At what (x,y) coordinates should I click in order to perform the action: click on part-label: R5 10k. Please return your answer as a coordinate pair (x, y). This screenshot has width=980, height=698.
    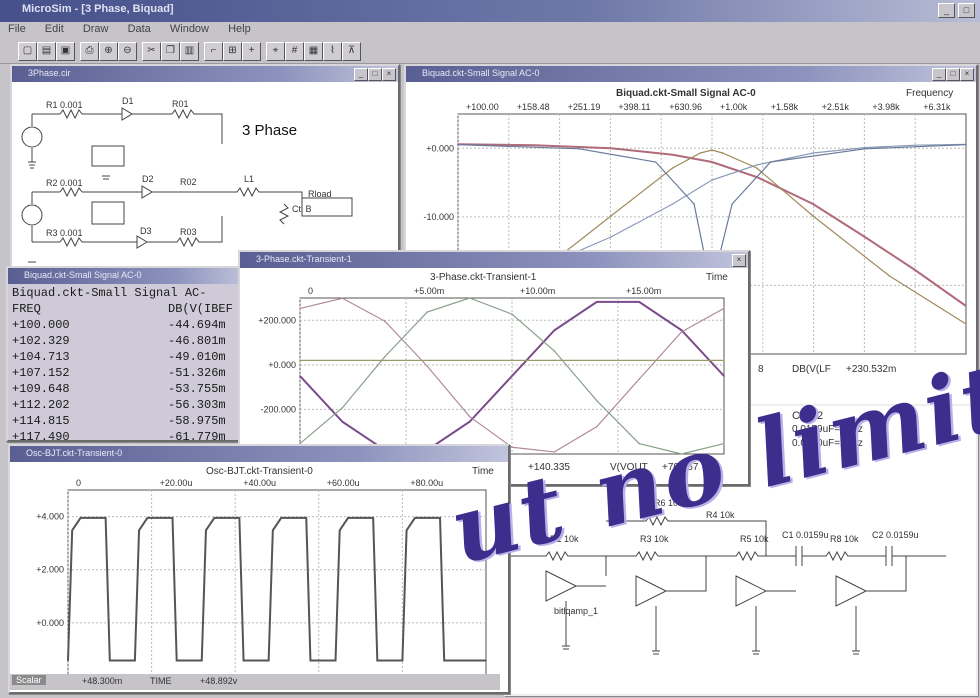
    Looking at the image, I should click on (754, 539).